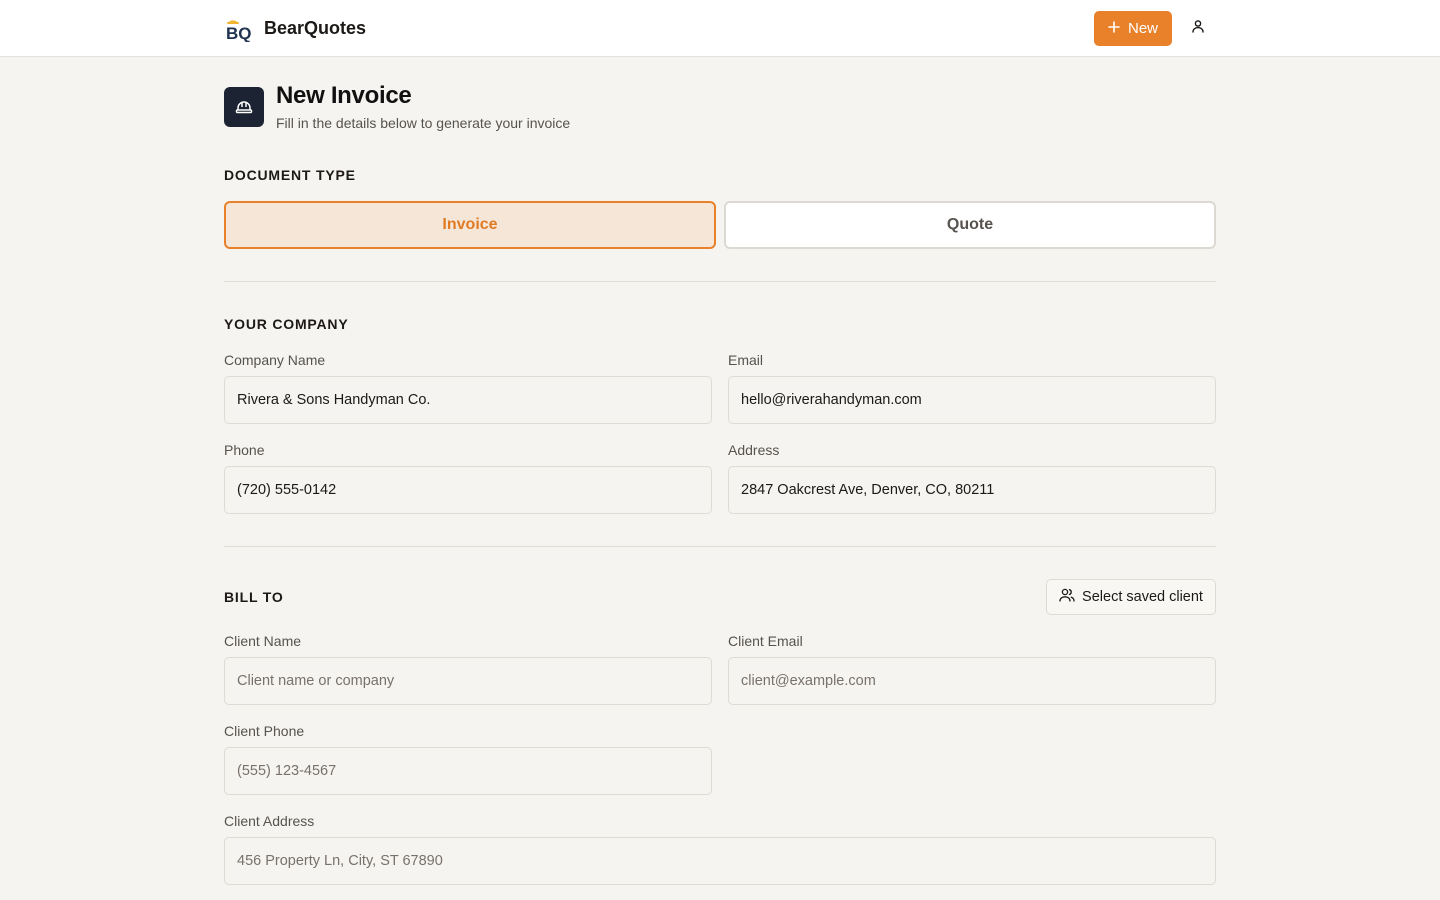 This screenshot has width=1440, height=900. Describe the element at coordinates (970, 225) in the screenshot. I see `quote-type-button: Quote` at that location.